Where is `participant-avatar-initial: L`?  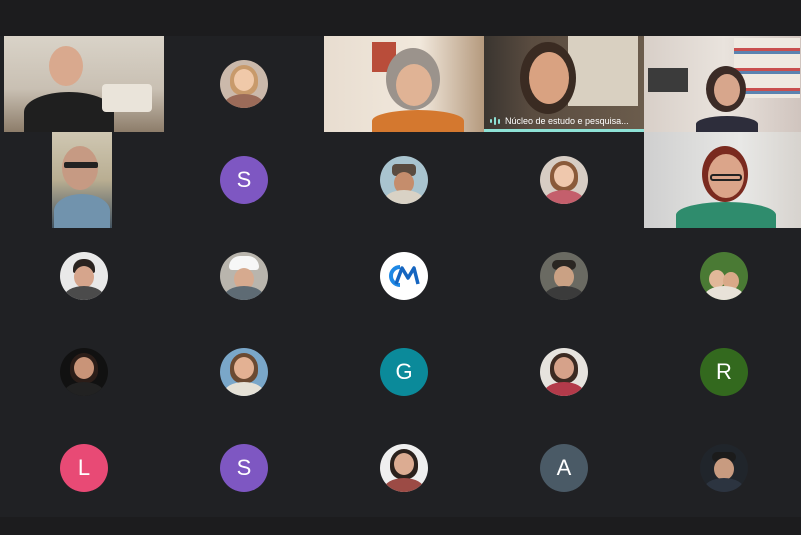 participant-avatar-initial: L is located at coordinates (84, 468).